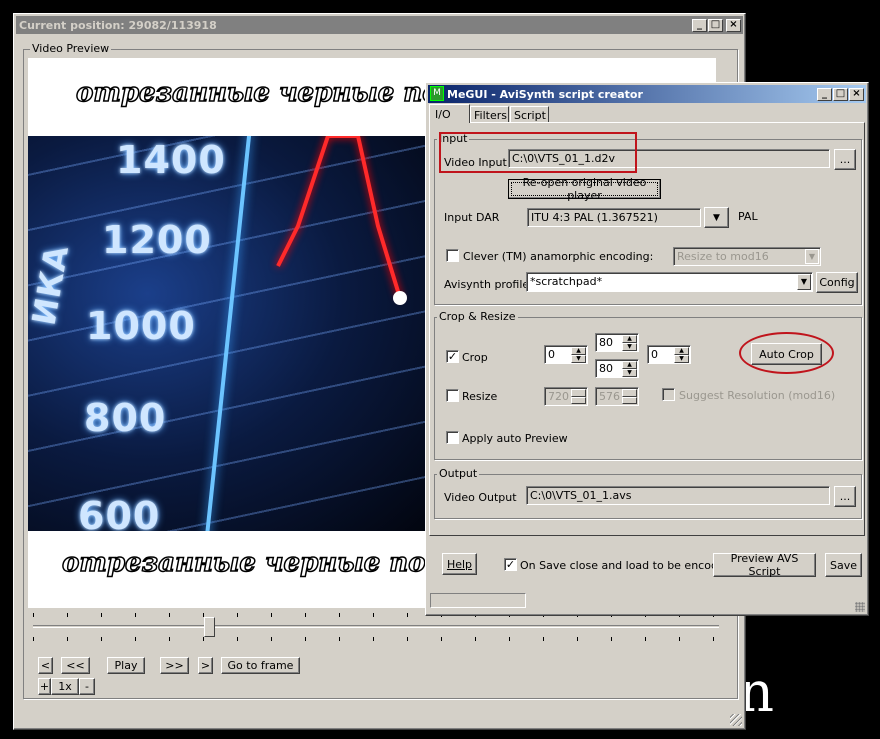 The height and width of the screenshot is (739, 880). Describe the element at coordinates (609, 396) in the screenshot. I see `resize-height-value: 576` at that location.